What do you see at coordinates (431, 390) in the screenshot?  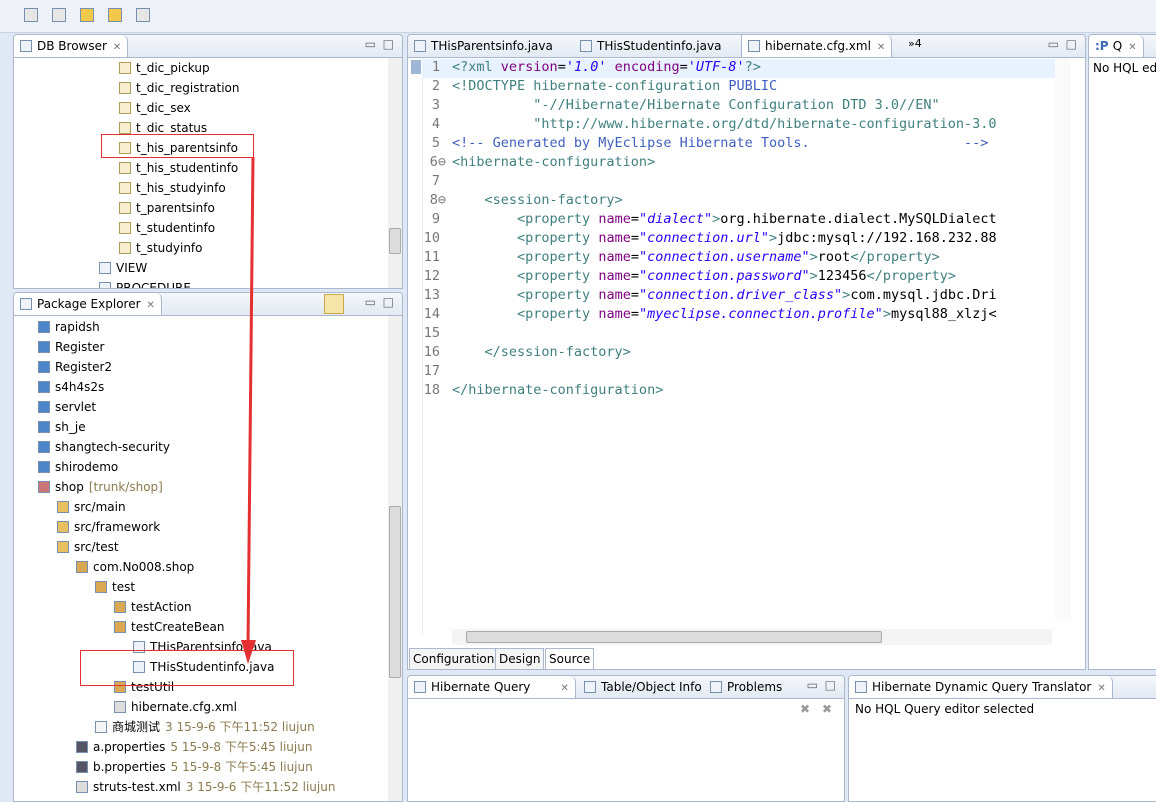 I see `line-number: 18` at bounding box center [431, 390].